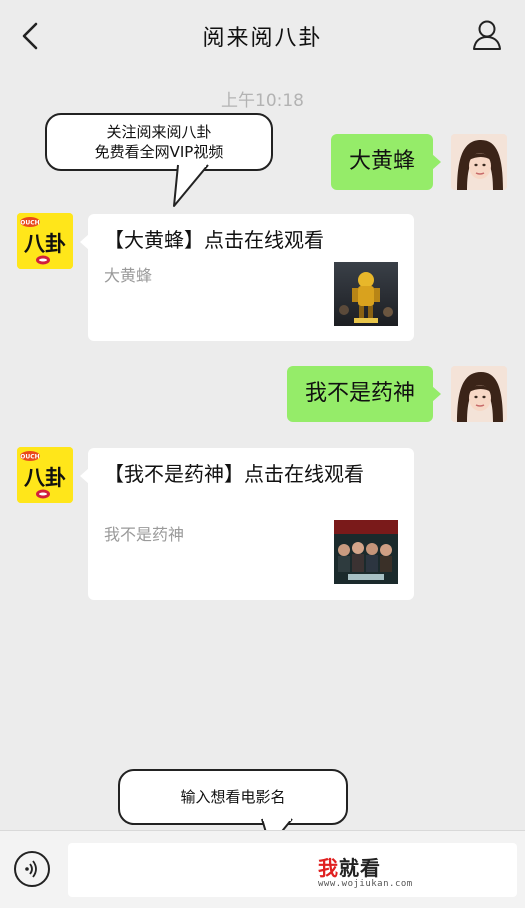 This screenshot has width=525, height=908. I want to click on chat-title: 阅来阅八卦, so click(262, 38).